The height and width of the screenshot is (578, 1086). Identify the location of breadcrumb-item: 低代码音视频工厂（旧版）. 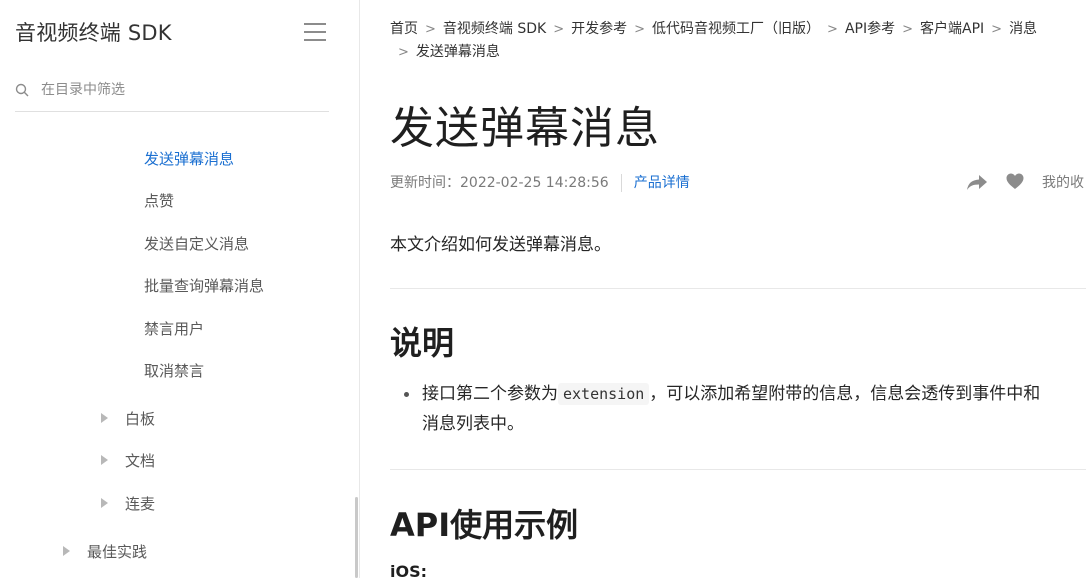
(736, 29).